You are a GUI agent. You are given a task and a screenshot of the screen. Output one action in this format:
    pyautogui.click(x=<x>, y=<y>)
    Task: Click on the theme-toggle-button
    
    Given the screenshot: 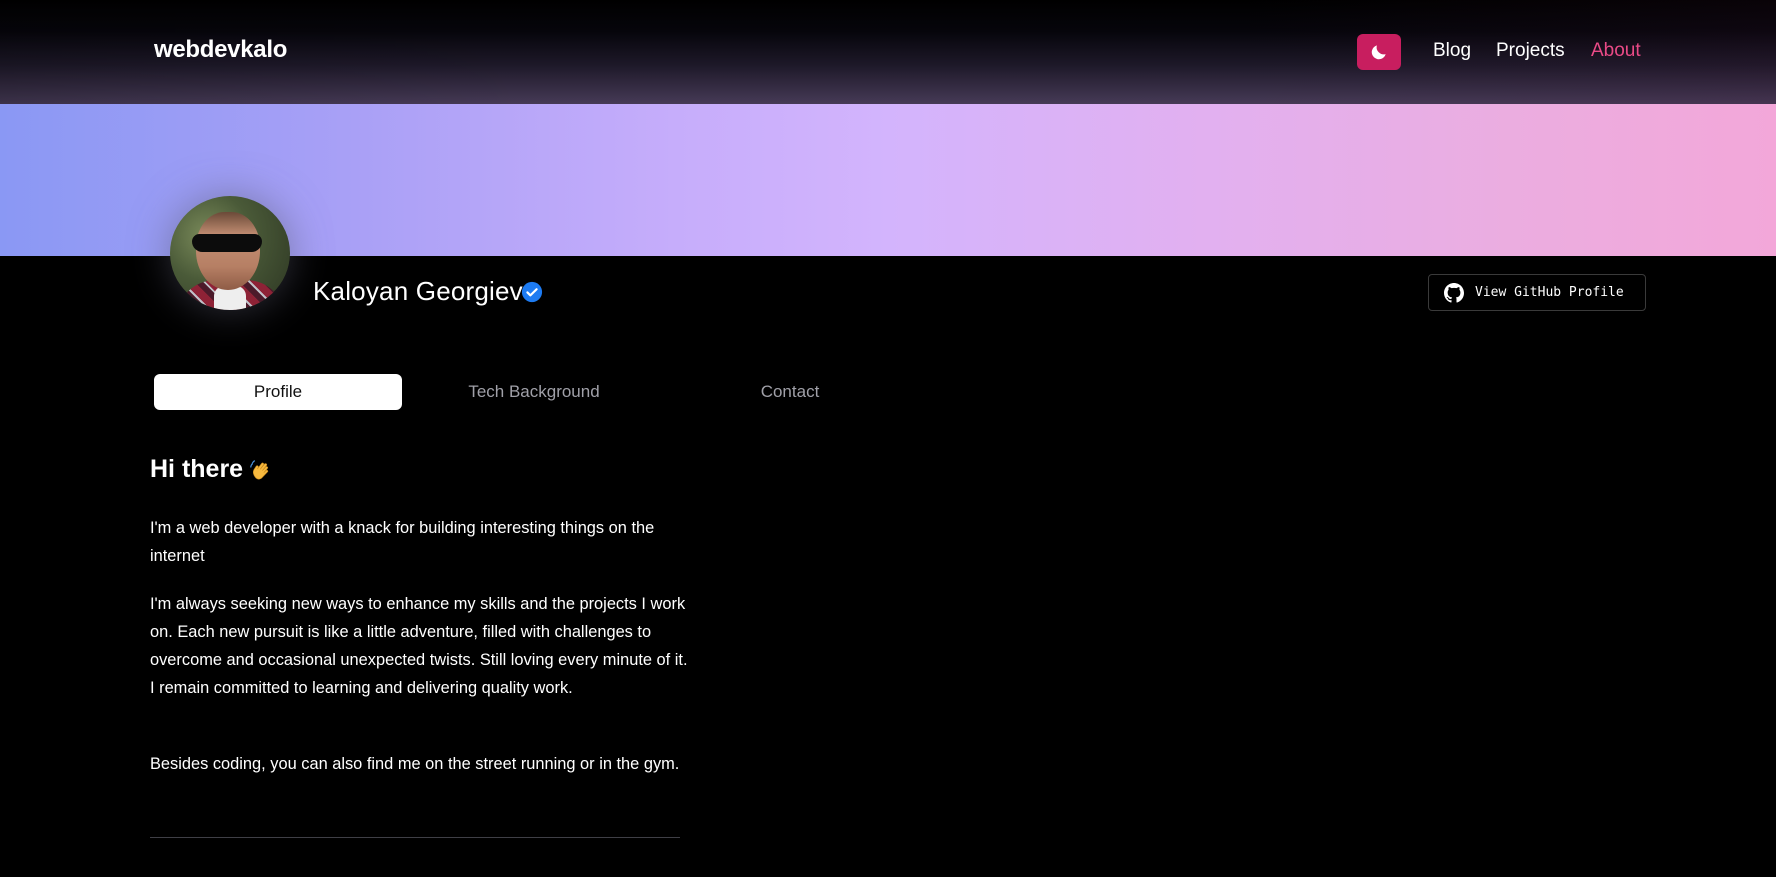 What is the action you would take?
    pyautogui.click(x=1379, y=52)
    